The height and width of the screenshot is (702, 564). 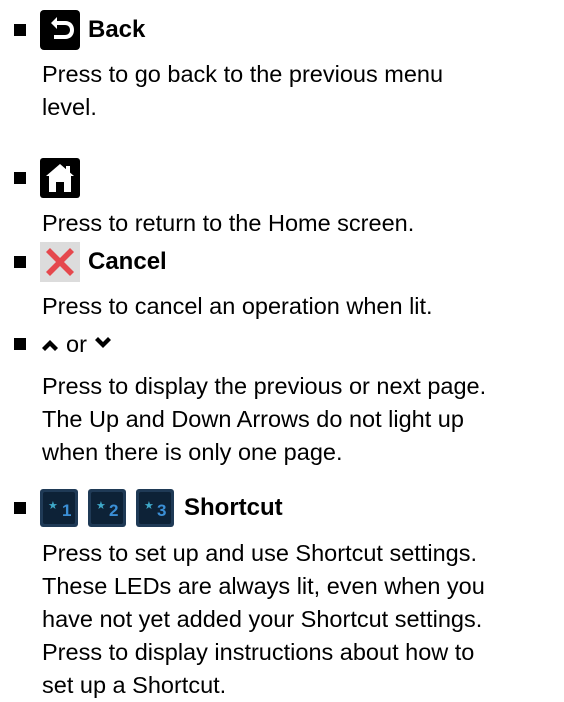 What do you see at coordinates (243, 74) in the screenshot?
I see `description-line: Press to go back to the previous menu` at bounding box center [243, 74].